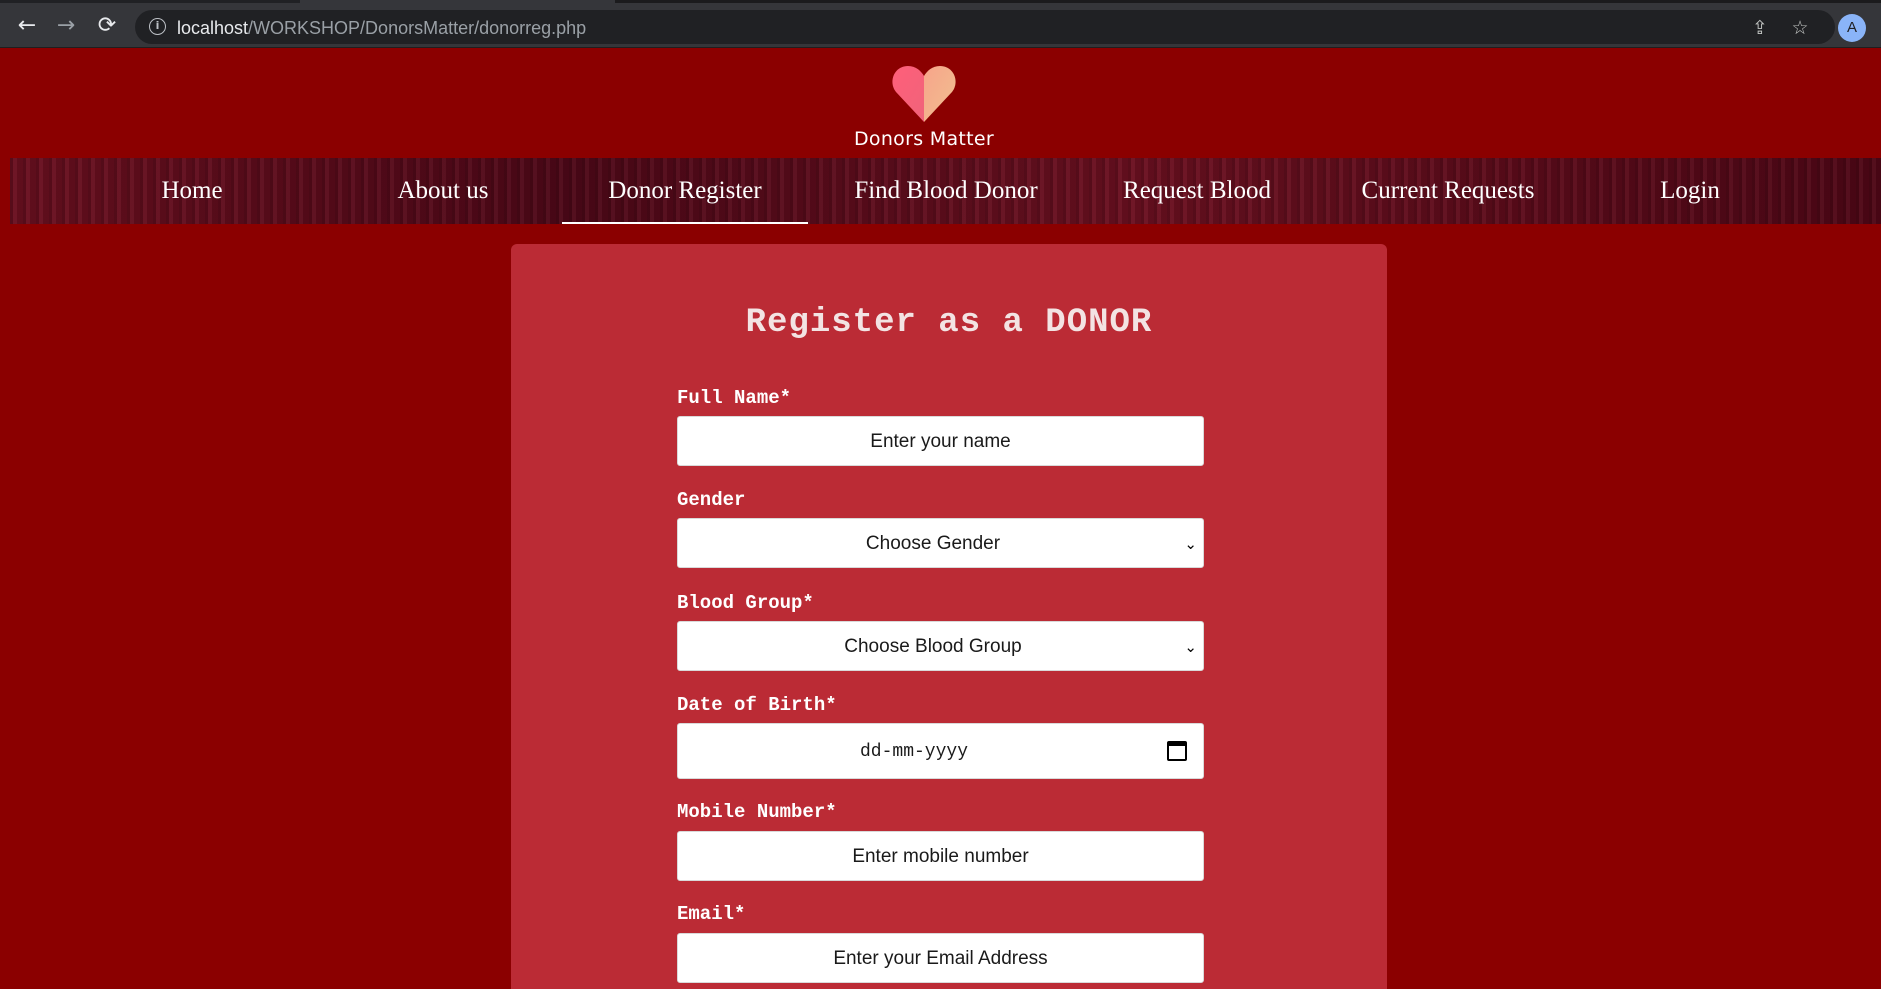 This screenshot has width=1881, height=989. I want to click on site-logo: Donors Matter, so click(924, 106).